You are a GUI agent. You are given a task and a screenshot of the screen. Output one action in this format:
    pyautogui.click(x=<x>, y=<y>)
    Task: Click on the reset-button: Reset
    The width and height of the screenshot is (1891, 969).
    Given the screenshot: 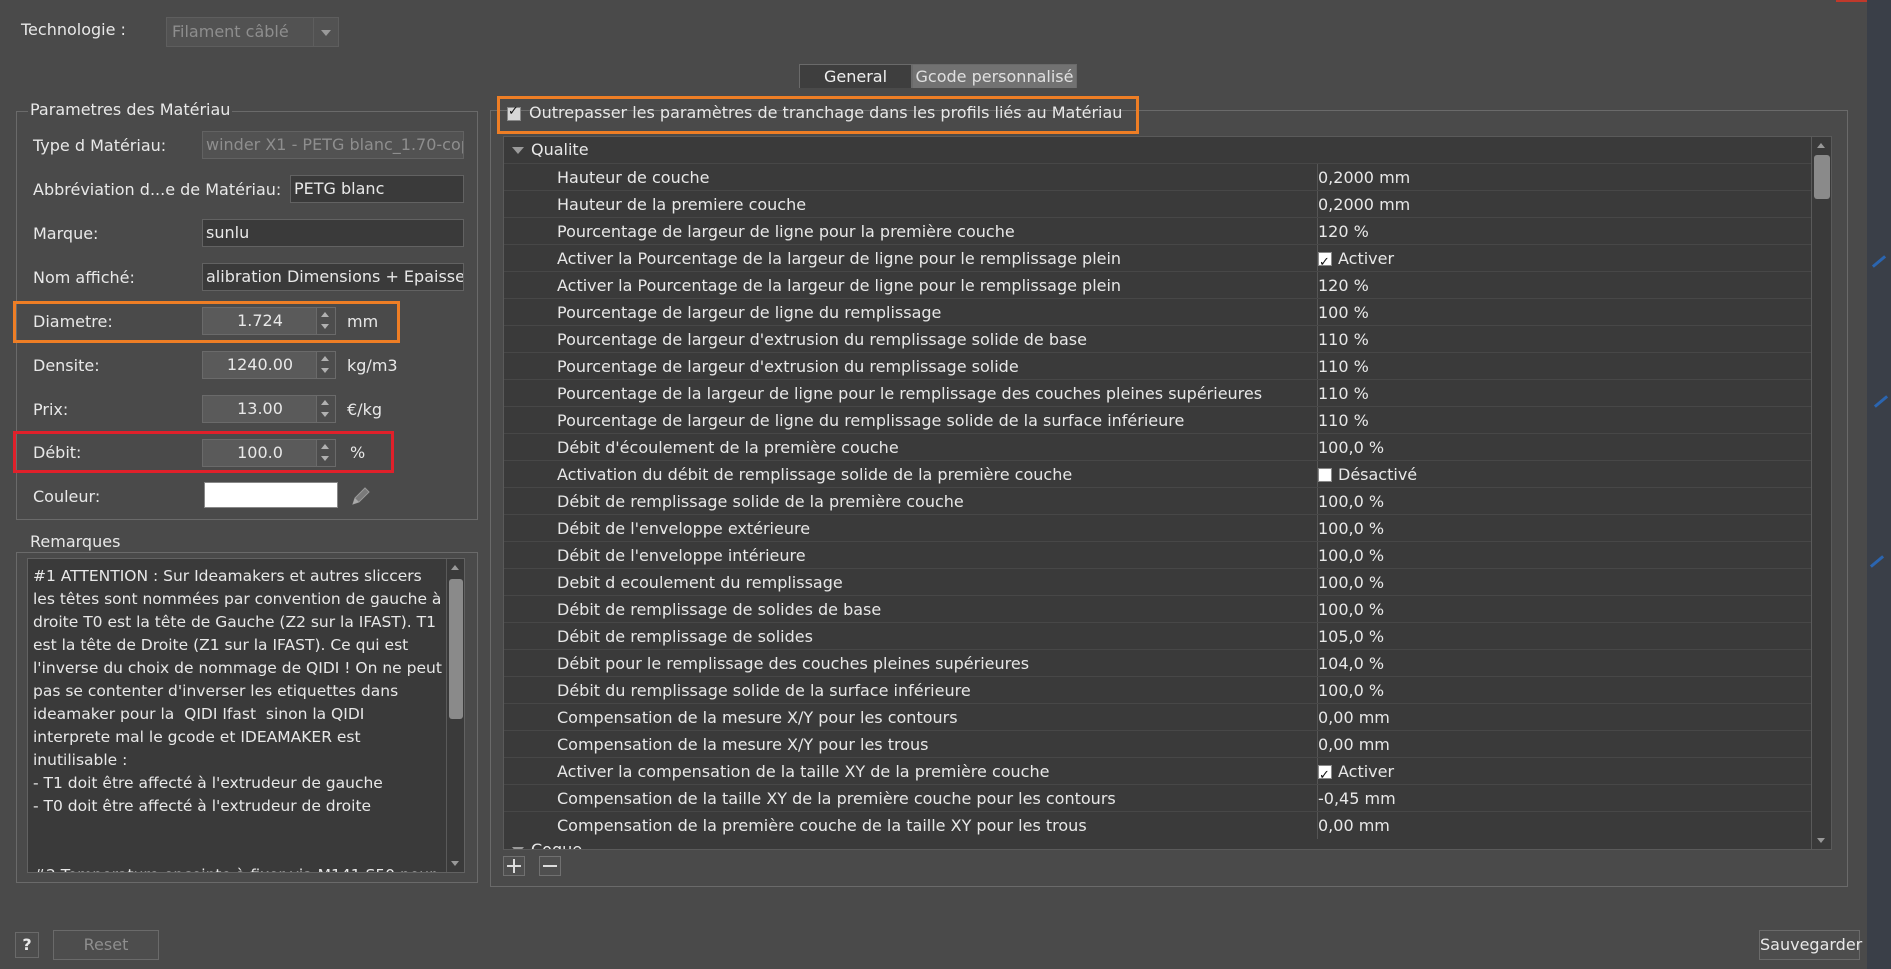 What is the action you would take?
    pyautogui.click(x=106, y=945)
    